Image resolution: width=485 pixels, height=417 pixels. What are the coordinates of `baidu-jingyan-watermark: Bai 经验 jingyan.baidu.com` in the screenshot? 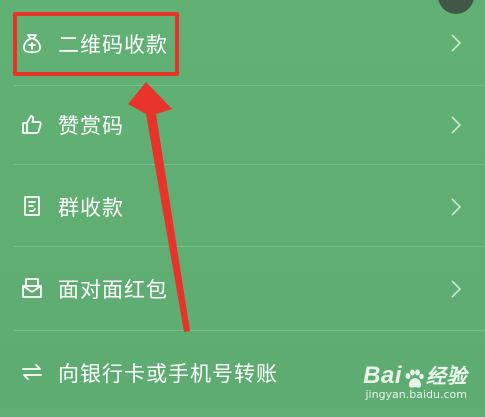 It's located at (415, 380).